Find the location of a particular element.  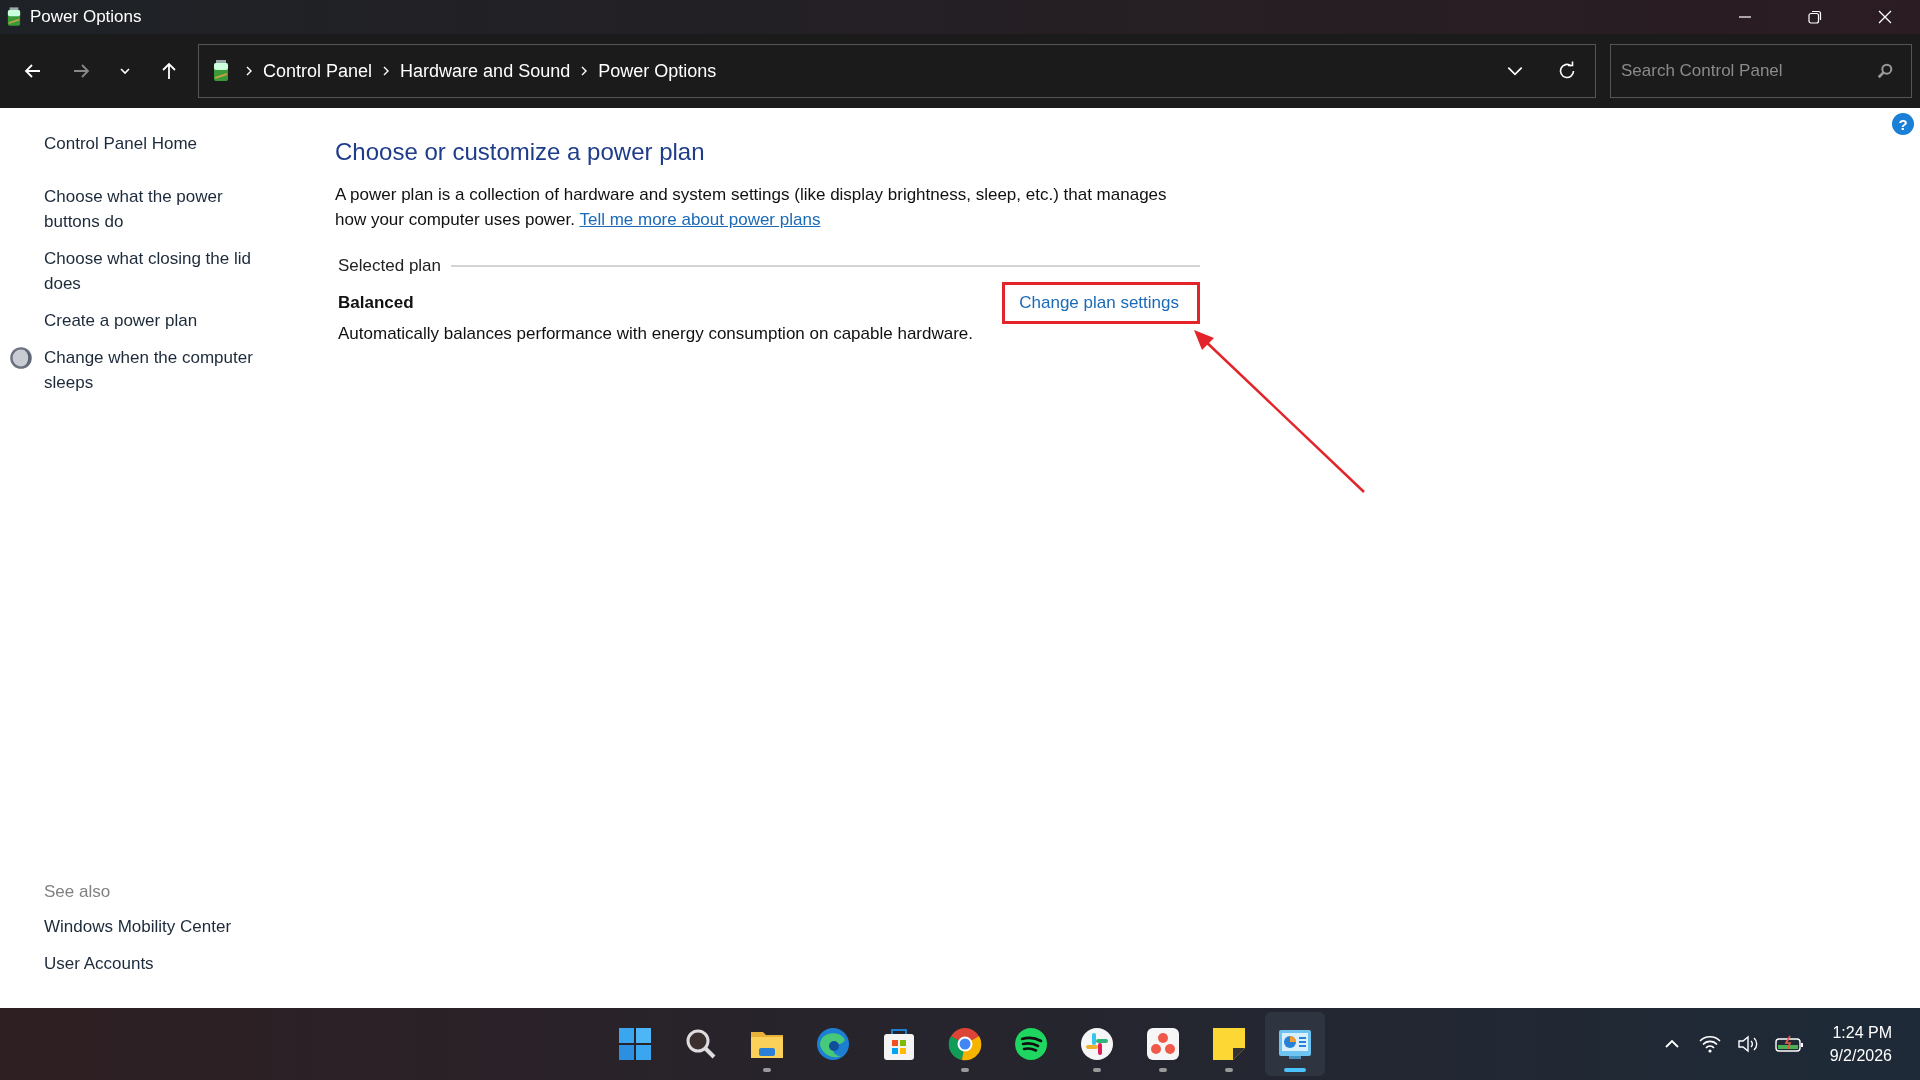

help-button: ? is located at coordinates (1903, 124).